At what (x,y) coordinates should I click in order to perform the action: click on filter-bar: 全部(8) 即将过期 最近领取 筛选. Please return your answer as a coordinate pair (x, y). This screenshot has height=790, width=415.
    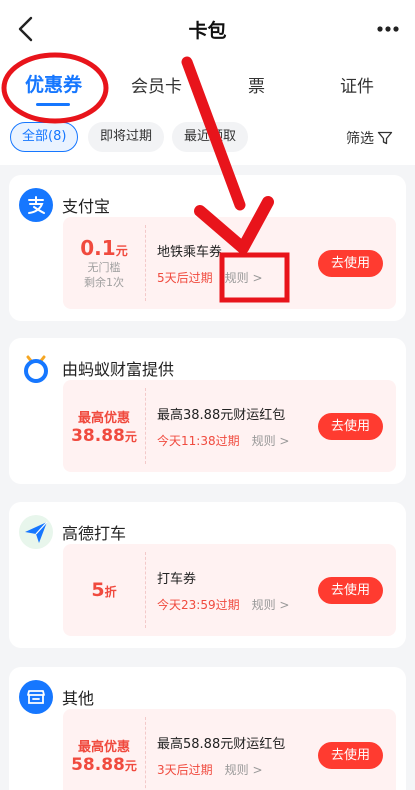
    Looking at the image, I should click on (207, 136).